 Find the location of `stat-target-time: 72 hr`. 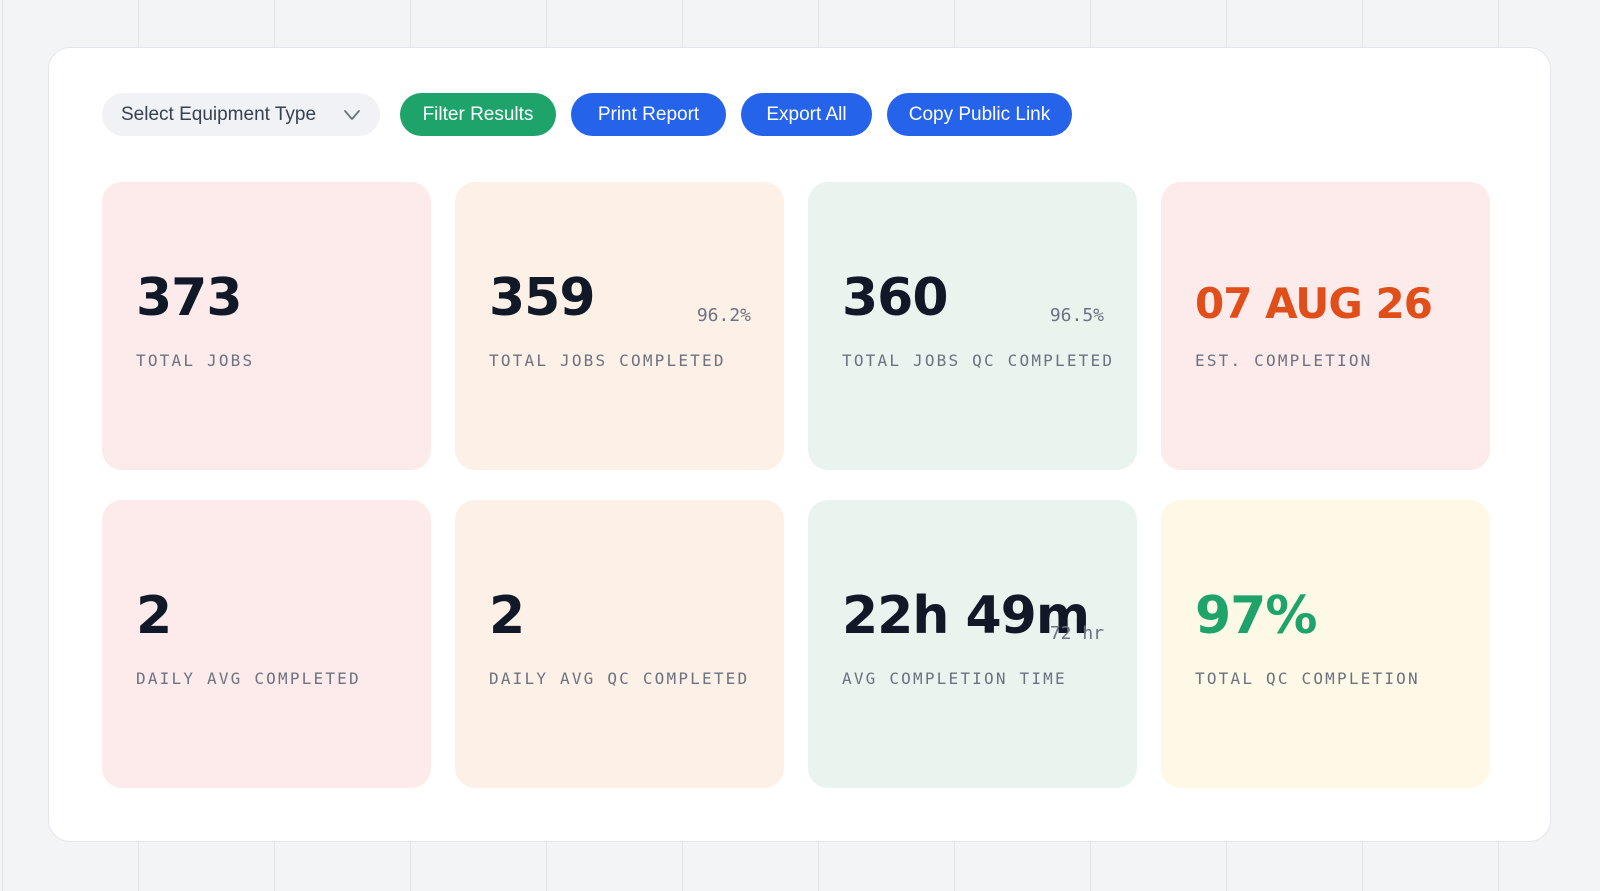

stat-target-time: 72 hr is located at coordinates (1076, 633).